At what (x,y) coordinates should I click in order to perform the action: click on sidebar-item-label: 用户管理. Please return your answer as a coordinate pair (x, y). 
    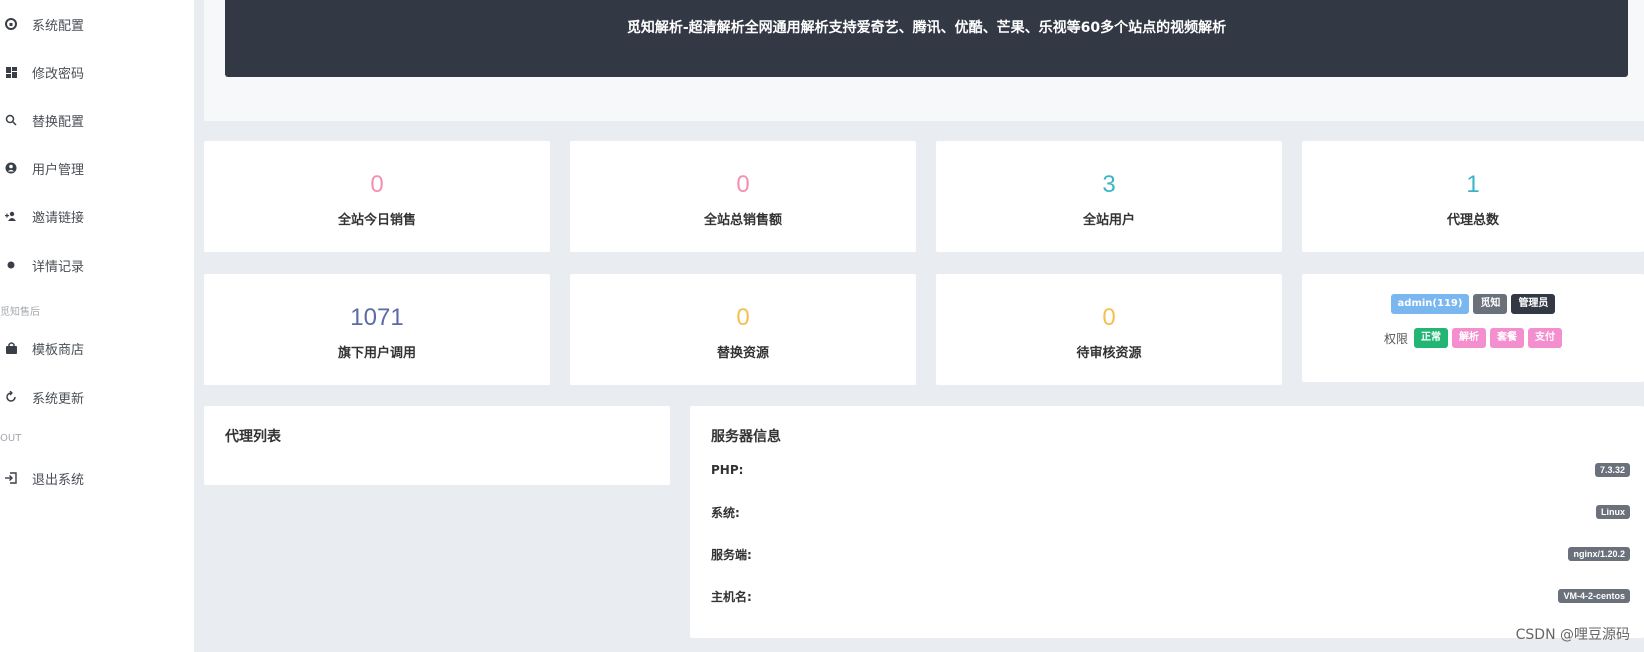
    Looking at the image, I should click on (58, 170).